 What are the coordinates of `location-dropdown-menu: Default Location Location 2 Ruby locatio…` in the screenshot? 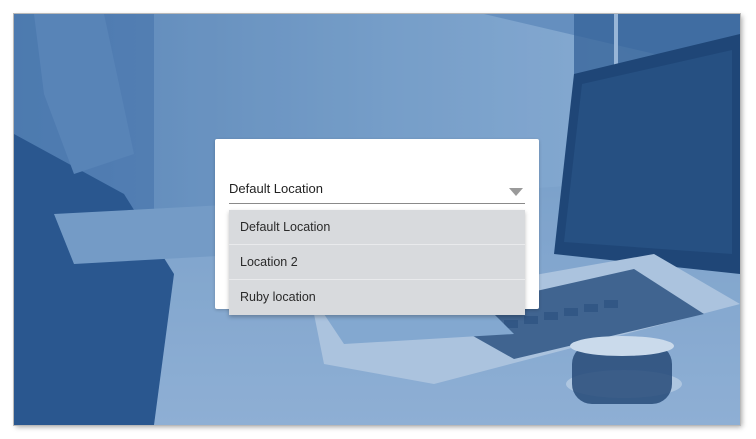 It's located at (377, 262).